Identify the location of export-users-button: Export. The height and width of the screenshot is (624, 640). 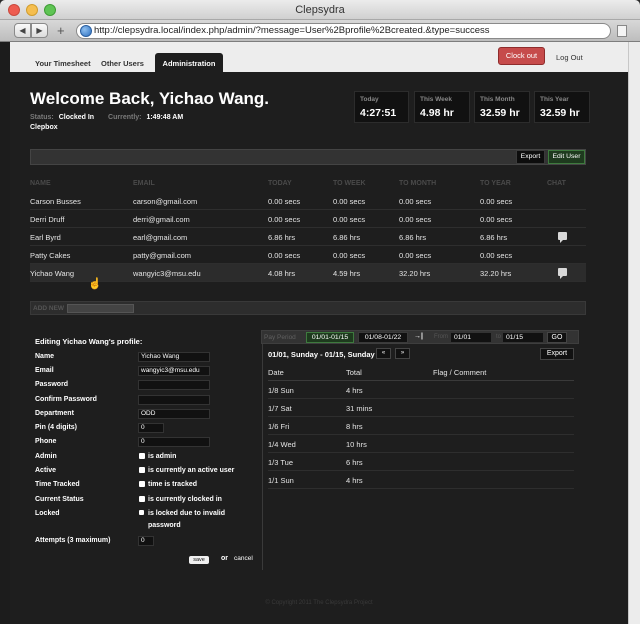
(530, 157).